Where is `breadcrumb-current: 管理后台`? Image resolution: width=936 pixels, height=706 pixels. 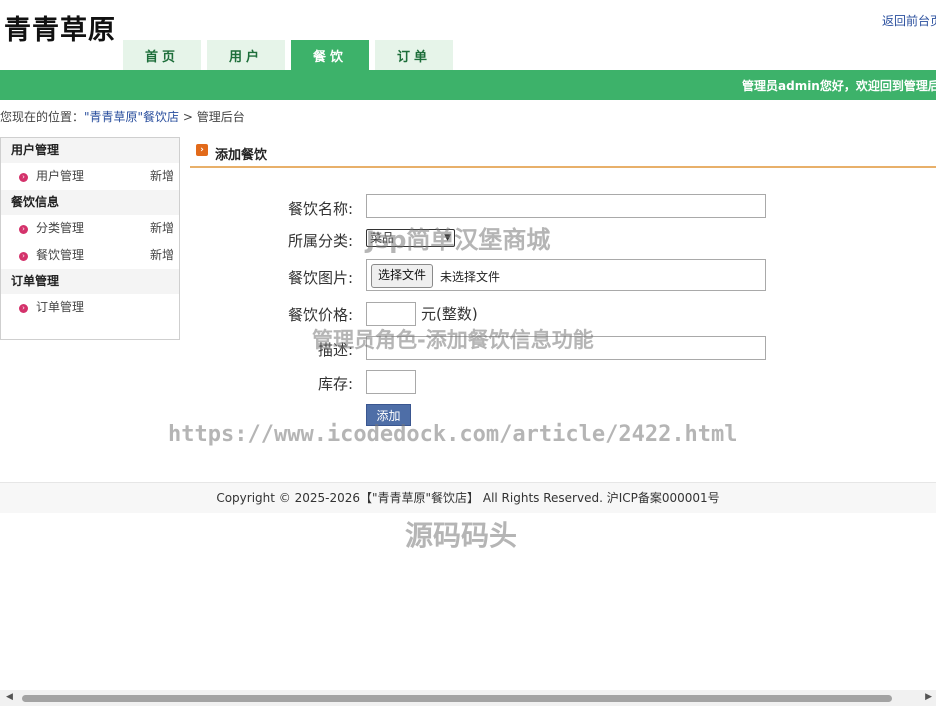 breadcrumb-current: 管理后台 is located at coordinates (220, 117).